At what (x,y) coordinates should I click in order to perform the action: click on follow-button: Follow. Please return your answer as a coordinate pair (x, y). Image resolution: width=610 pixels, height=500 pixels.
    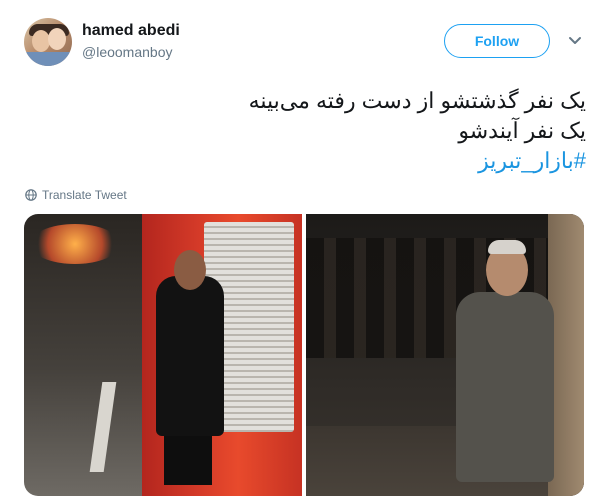
    Looking at the image, I should click on (497, 41).